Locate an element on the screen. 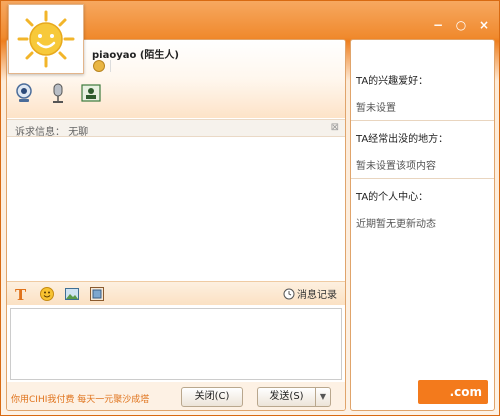  haunts-value: 暂未设置该项内容 is located at coordinates (396, 166).